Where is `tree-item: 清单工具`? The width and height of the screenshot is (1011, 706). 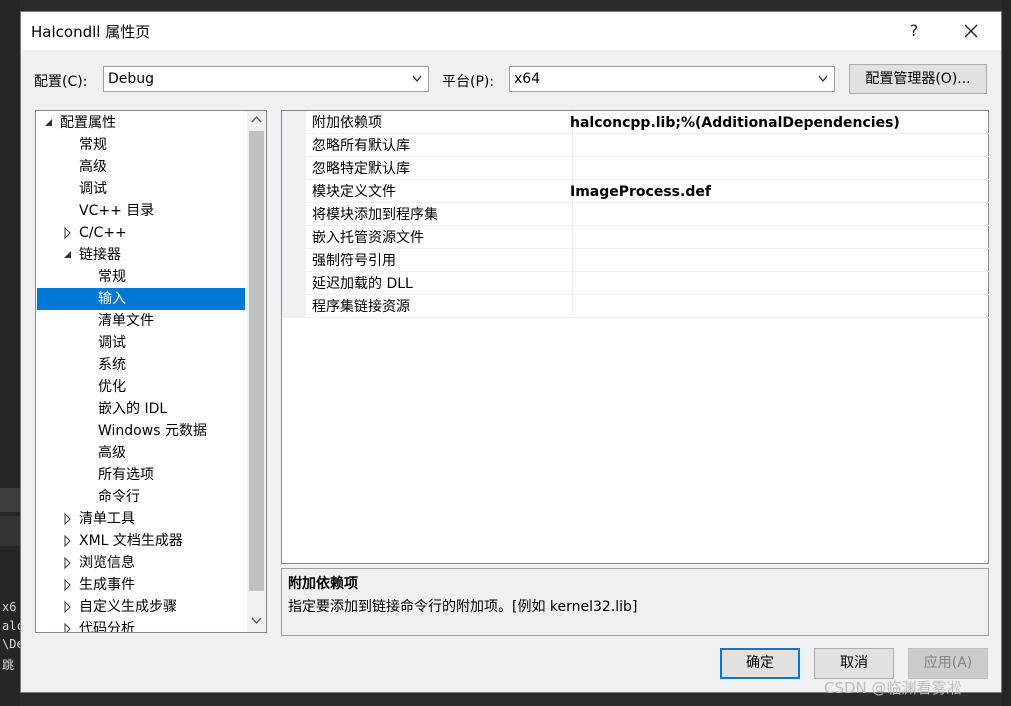 tree-item: 清单工具 is located at coordinates (141, 519).